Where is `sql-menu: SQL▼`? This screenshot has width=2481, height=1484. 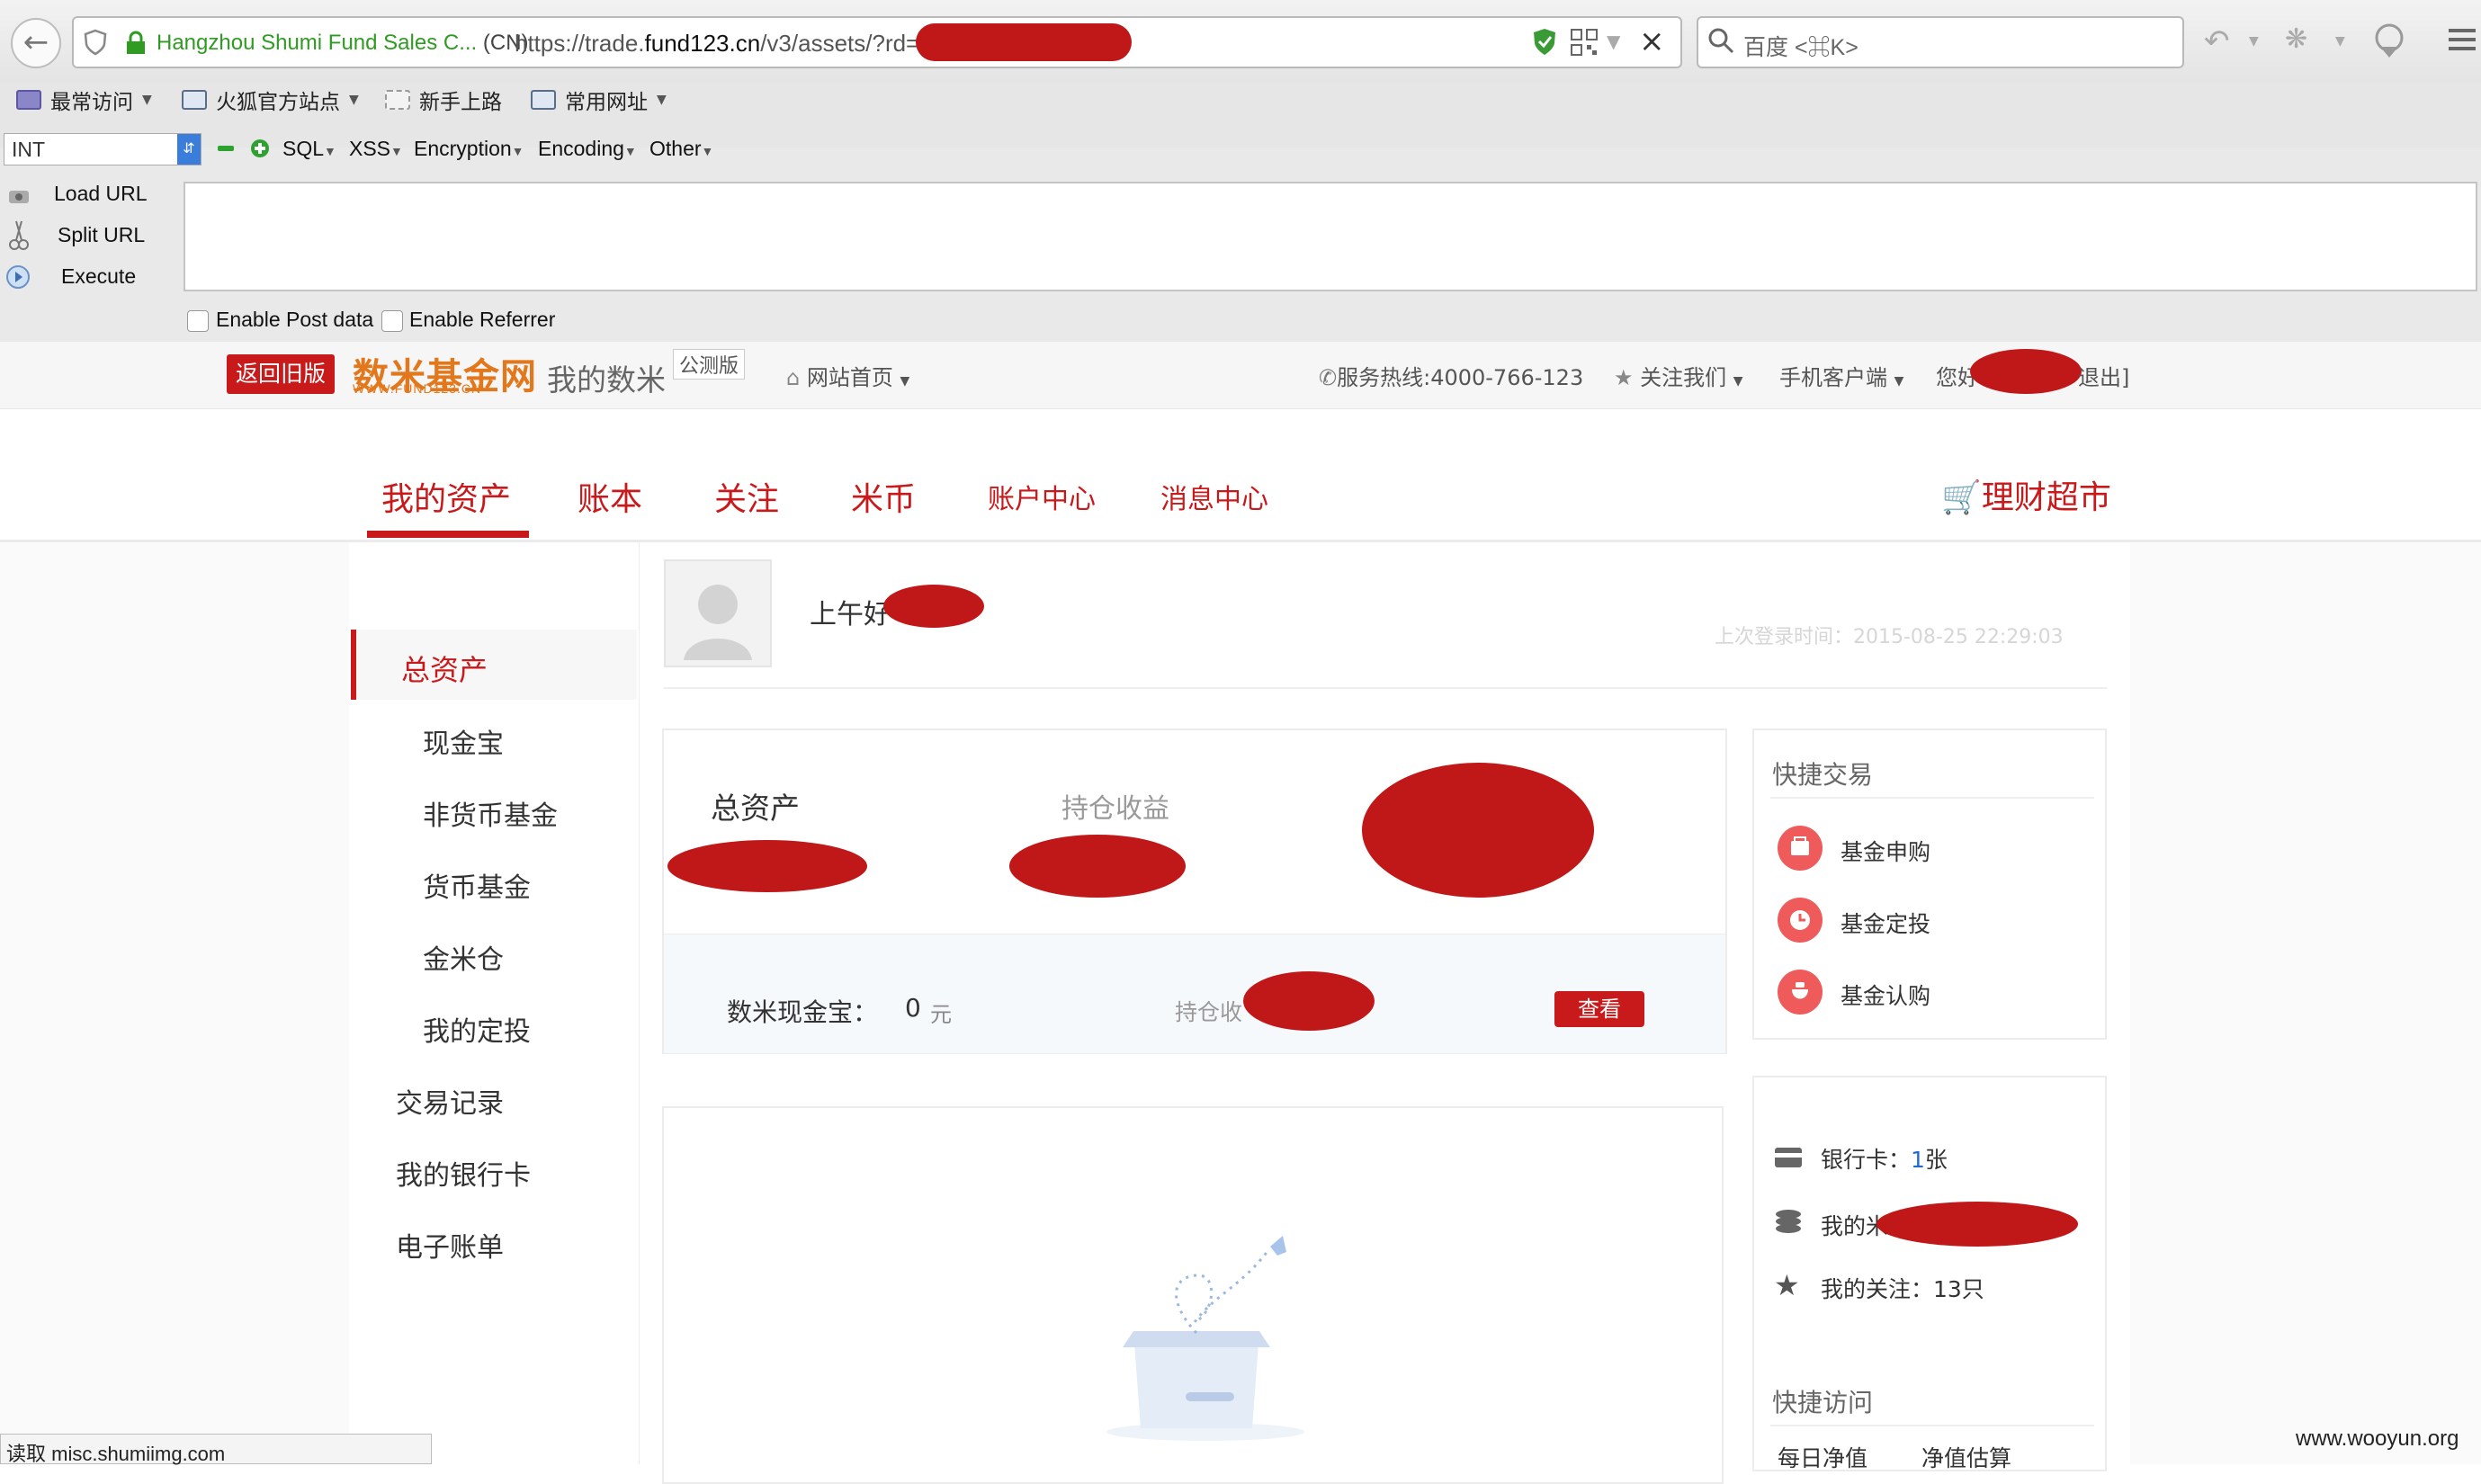 sql-menu: SQL▼ is located at coordinates (309, 149).